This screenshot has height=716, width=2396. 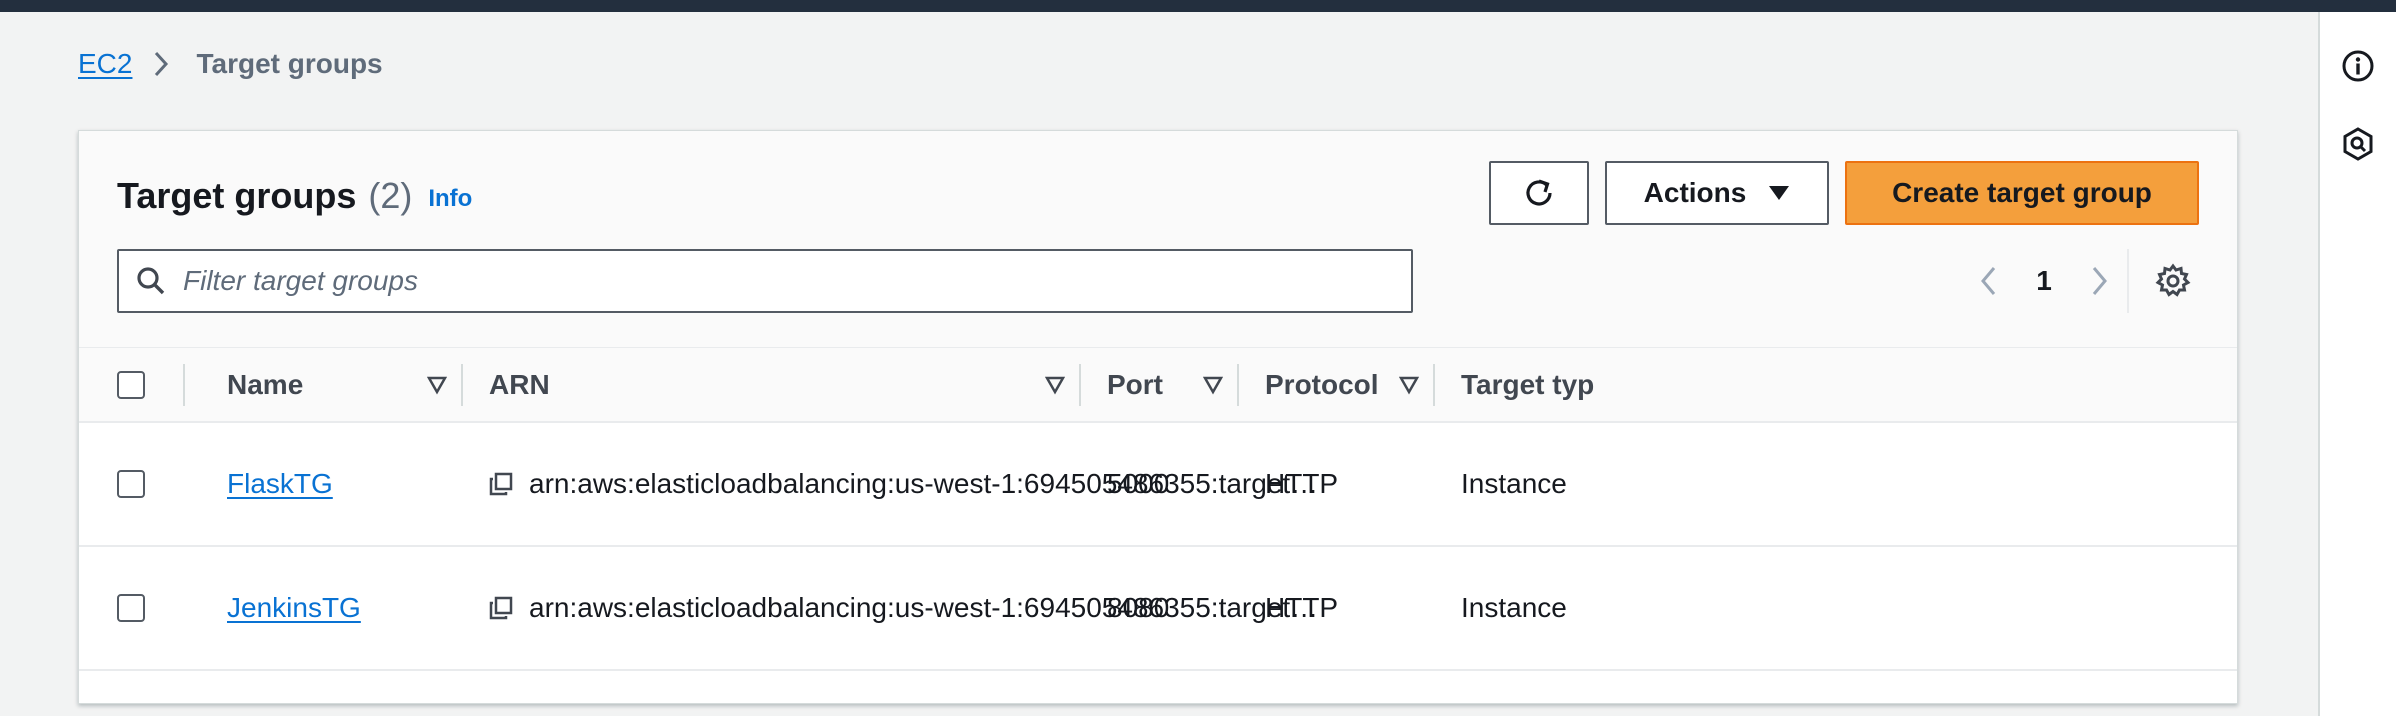 I want to click on filter-input, so click(x=773, y=281).